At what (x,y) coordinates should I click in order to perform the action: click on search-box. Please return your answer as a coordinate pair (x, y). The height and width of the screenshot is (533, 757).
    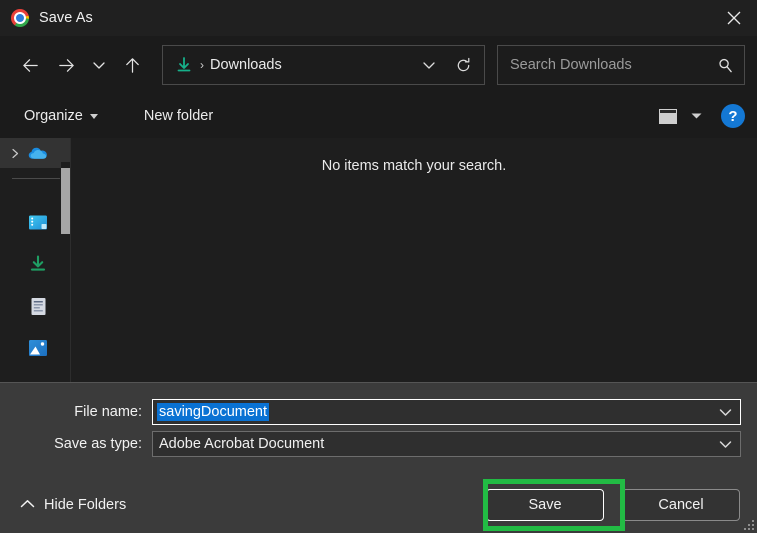
    Looking at the image, I should click on (621, 65).